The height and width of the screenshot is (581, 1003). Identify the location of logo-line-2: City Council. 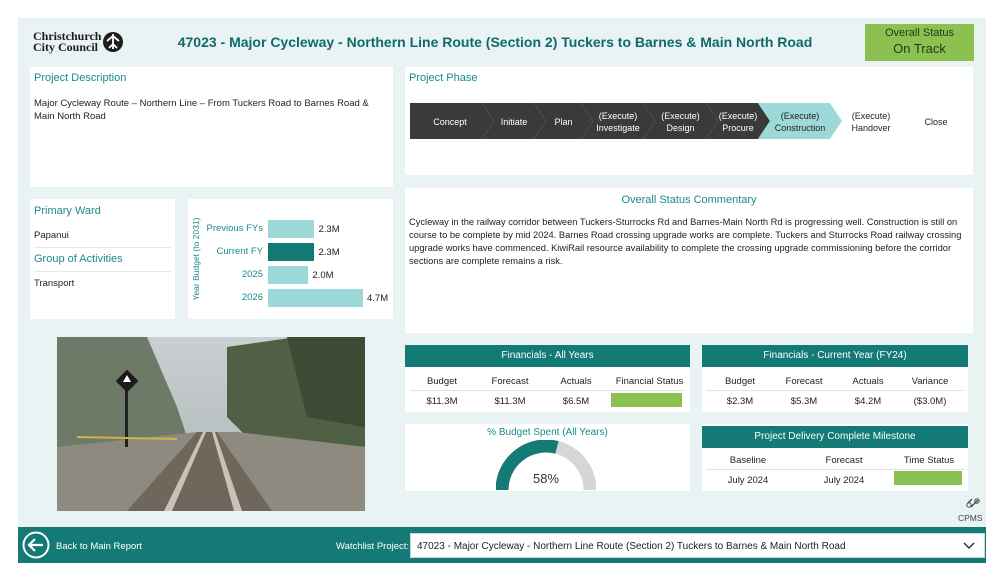
(66, 47).